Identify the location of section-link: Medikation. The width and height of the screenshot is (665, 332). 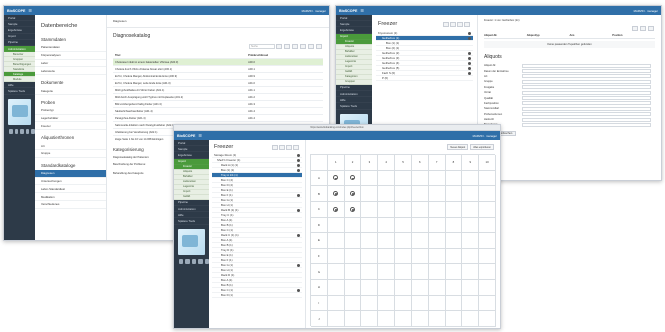
(70, 197).